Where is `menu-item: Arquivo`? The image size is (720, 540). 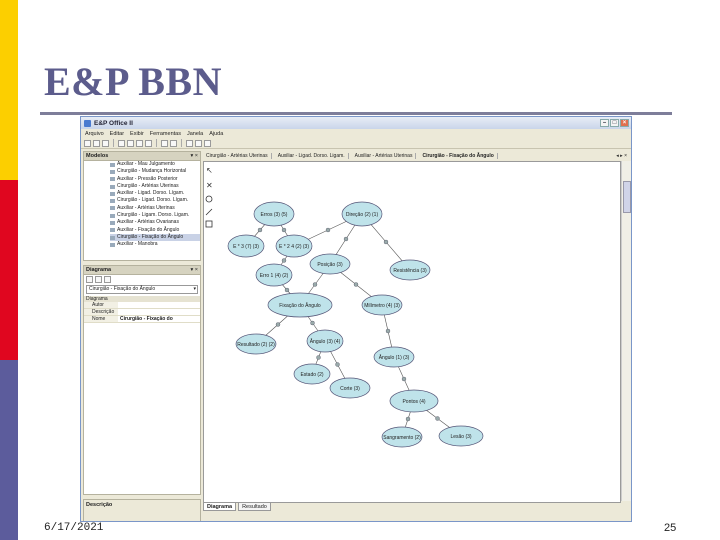
menu-item: Arquivo is located at coordinates (94, 134).